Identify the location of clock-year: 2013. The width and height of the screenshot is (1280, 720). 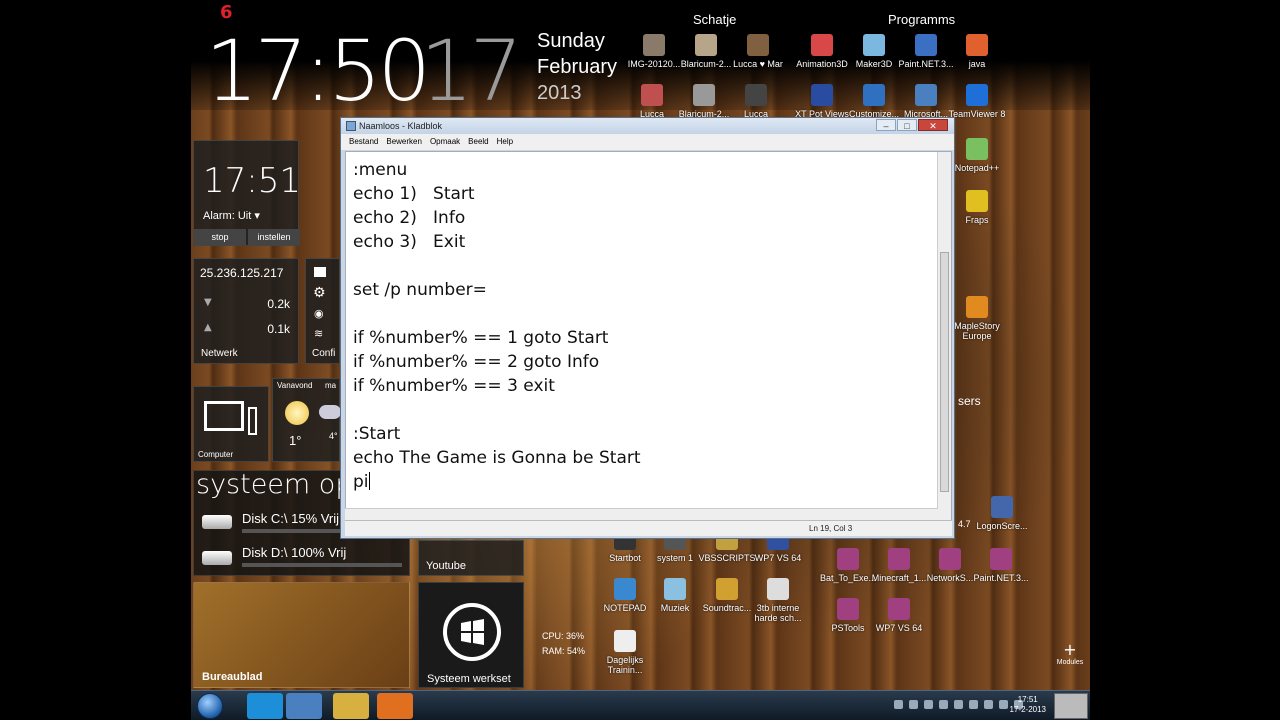
(559, 93).